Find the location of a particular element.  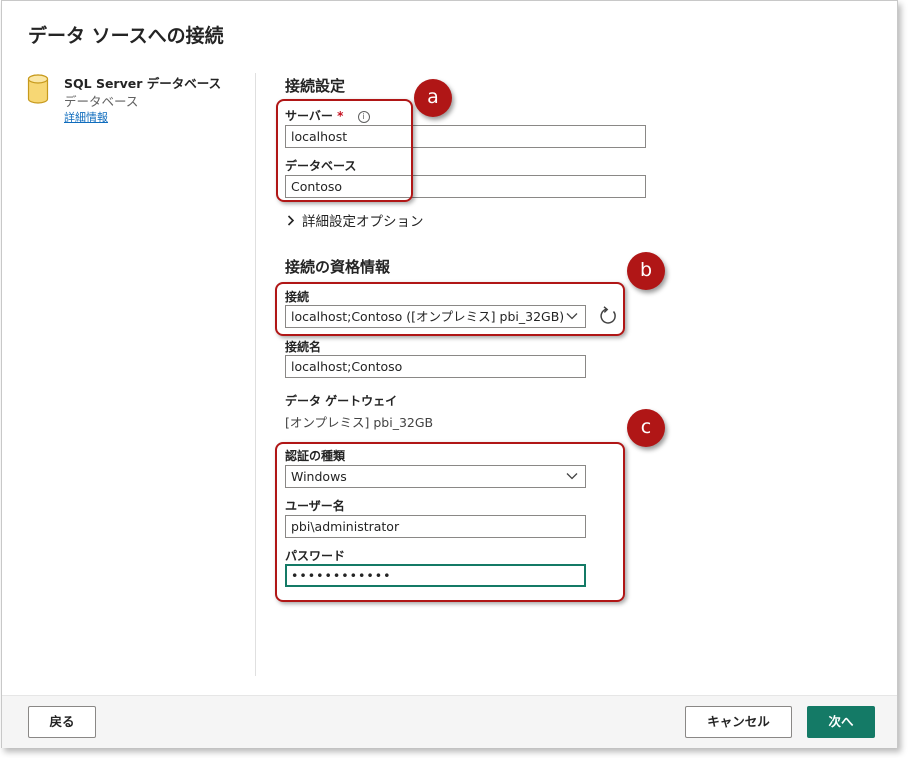

source-name: SQL Server データベース is located at coordinates (143, 83).